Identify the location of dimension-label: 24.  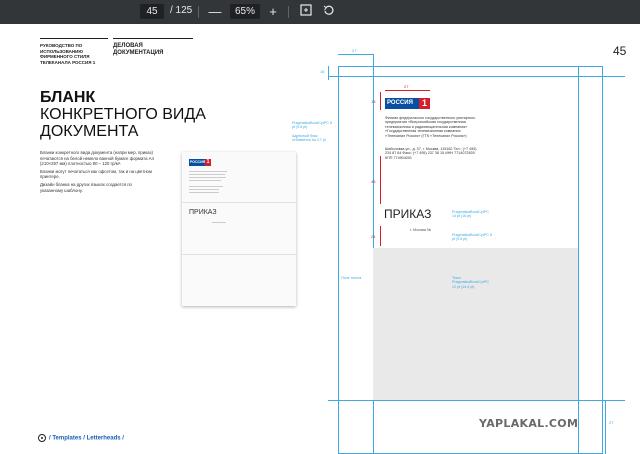
(373, 236).